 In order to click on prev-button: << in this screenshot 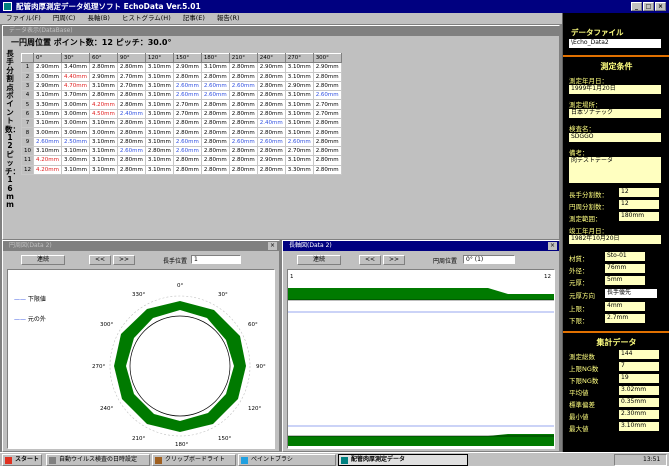, I will do `click(370, 260)`.